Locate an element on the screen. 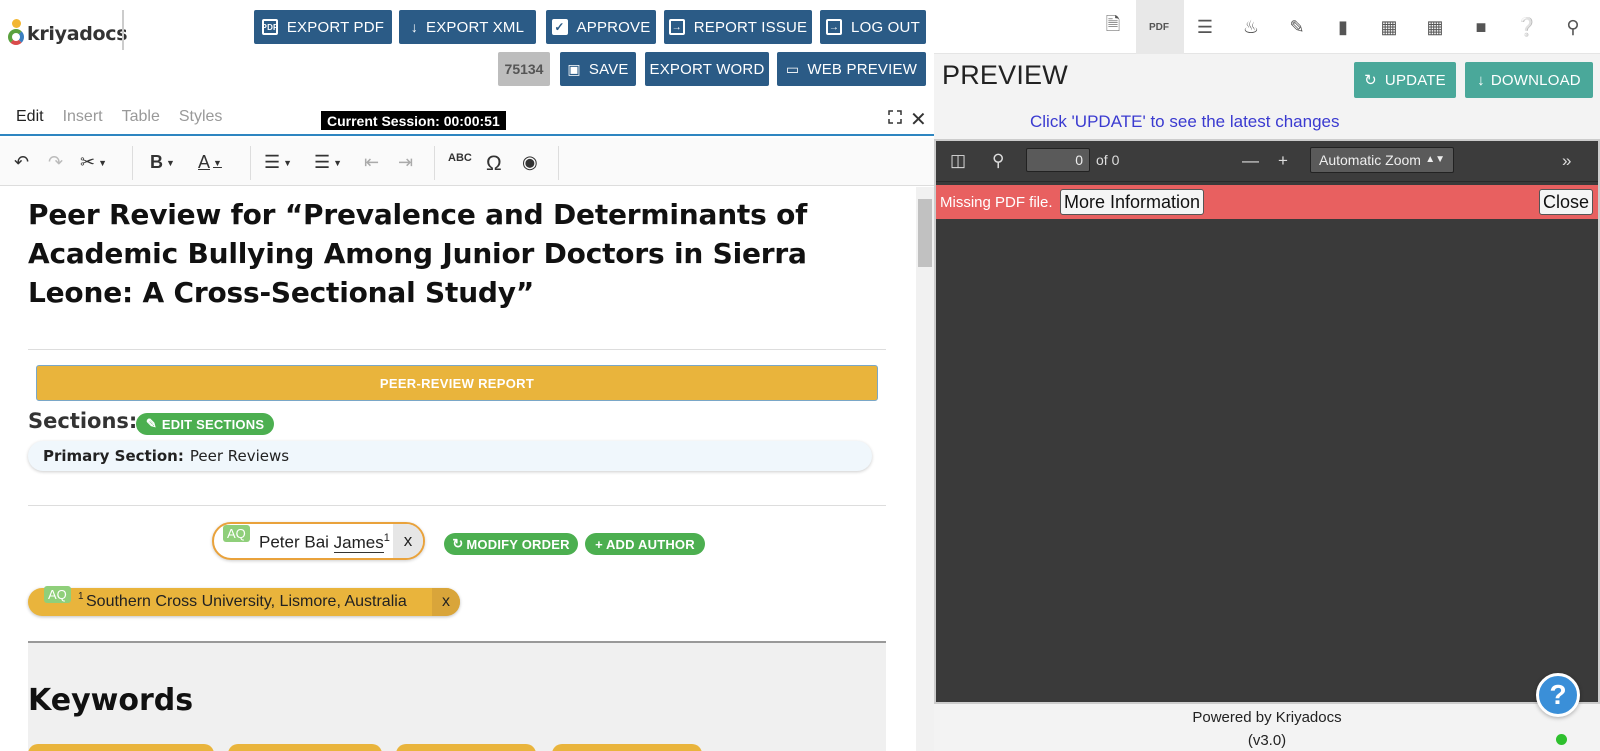 This screenshot has width=1600, height=751. tab-table: Table is located at coordinates (141, 117).